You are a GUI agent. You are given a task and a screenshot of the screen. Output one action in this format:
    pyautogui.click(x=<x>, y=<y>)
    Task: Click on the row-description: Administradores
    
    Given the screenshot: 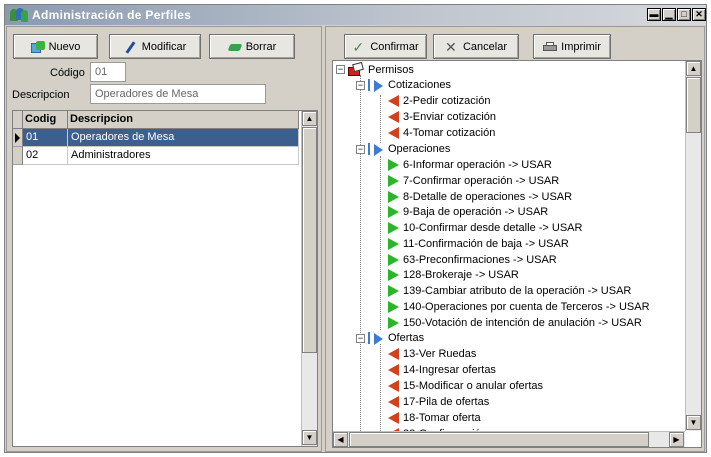 What is the action you would take?
    pyautogui.click(x=183, y=156)
    